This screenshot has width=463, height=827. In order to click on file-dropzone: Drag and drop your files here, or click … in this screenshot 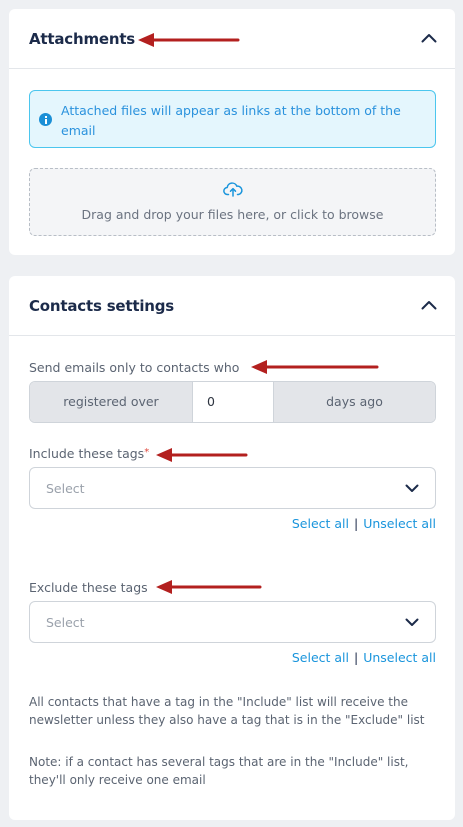, I will do `click(232, 202)`.